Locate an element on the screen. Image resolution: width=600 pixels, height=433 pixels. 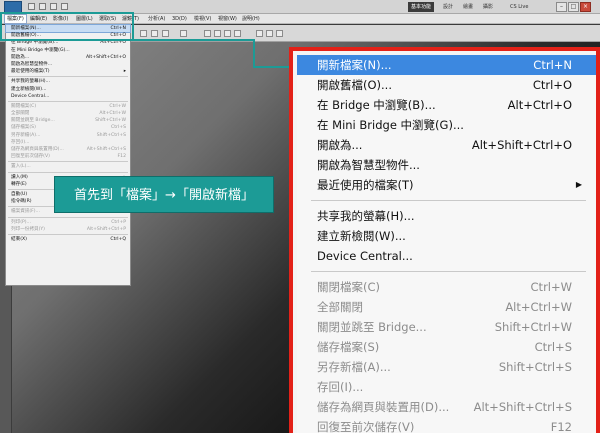
close-icon: × is located at coordinates (585, 7).